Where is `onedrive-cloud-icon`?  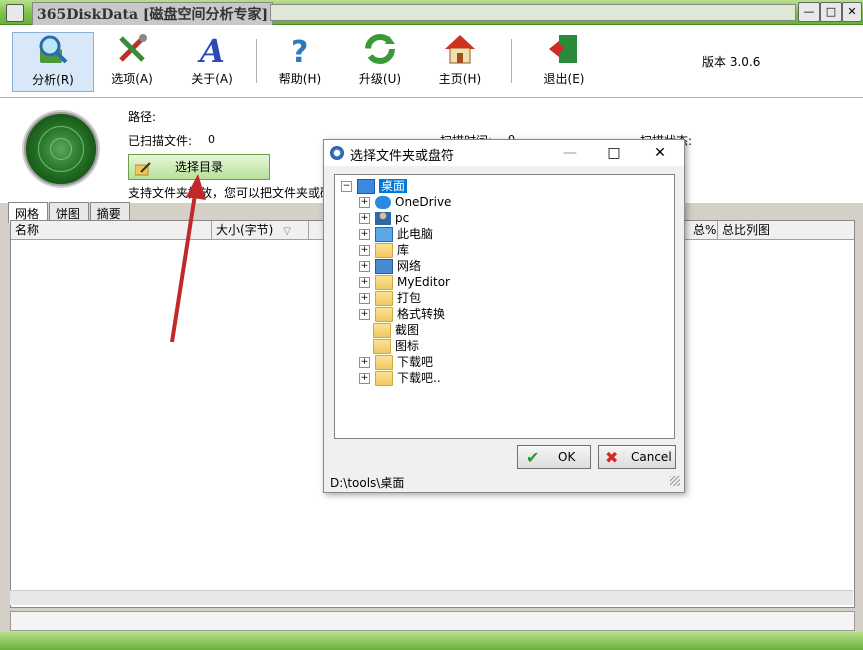 onedrive-cloud-icon is located at coordinates (383, 202).